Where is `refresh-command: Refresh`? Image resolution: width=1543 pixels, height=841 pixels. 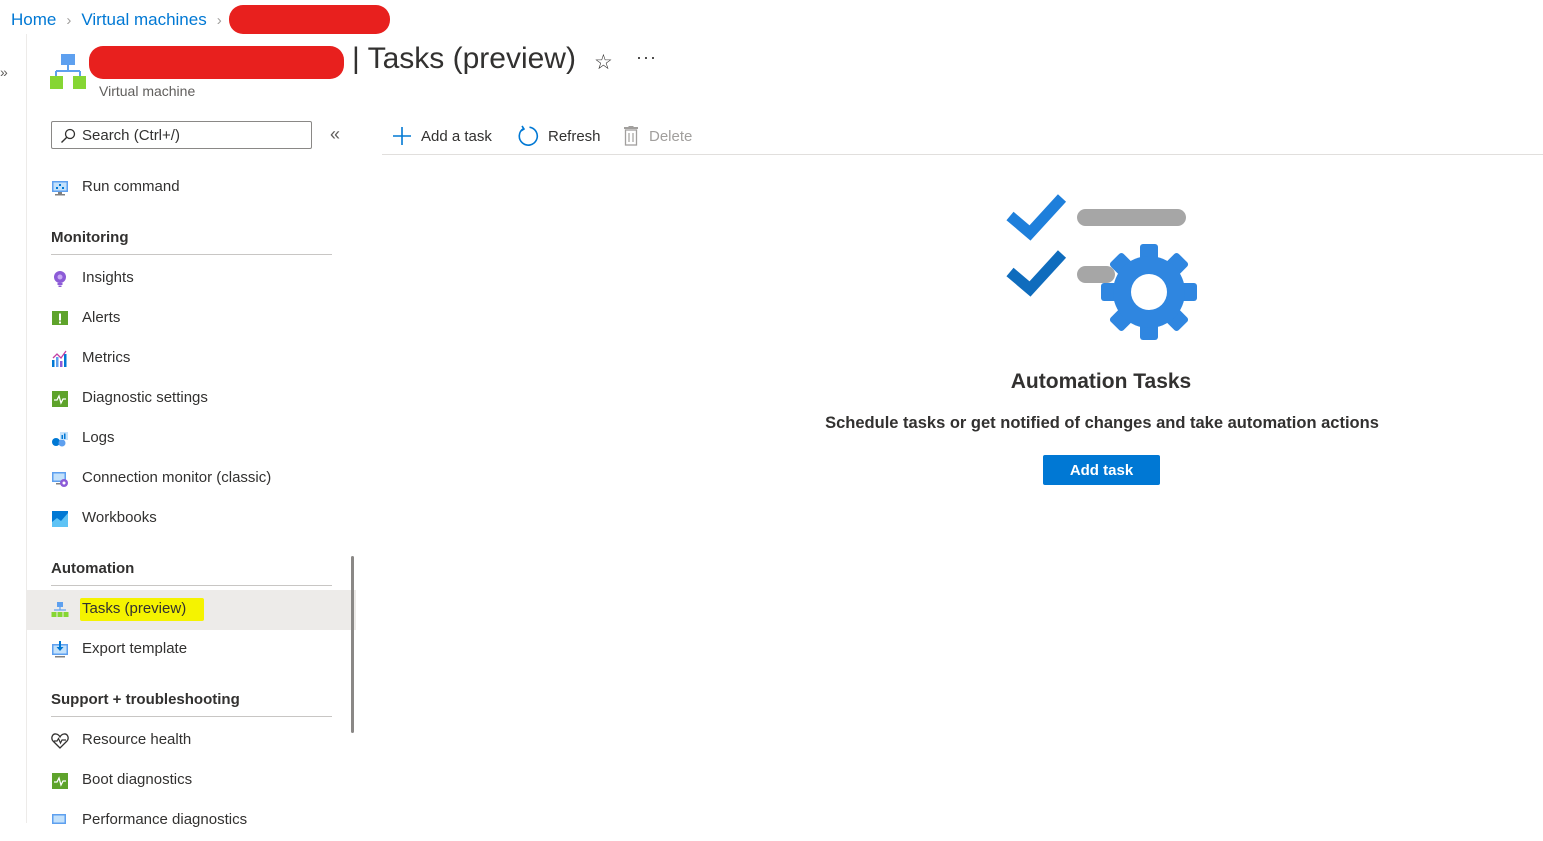
refresh-command: Refresh is located at coordinates (559, 136).